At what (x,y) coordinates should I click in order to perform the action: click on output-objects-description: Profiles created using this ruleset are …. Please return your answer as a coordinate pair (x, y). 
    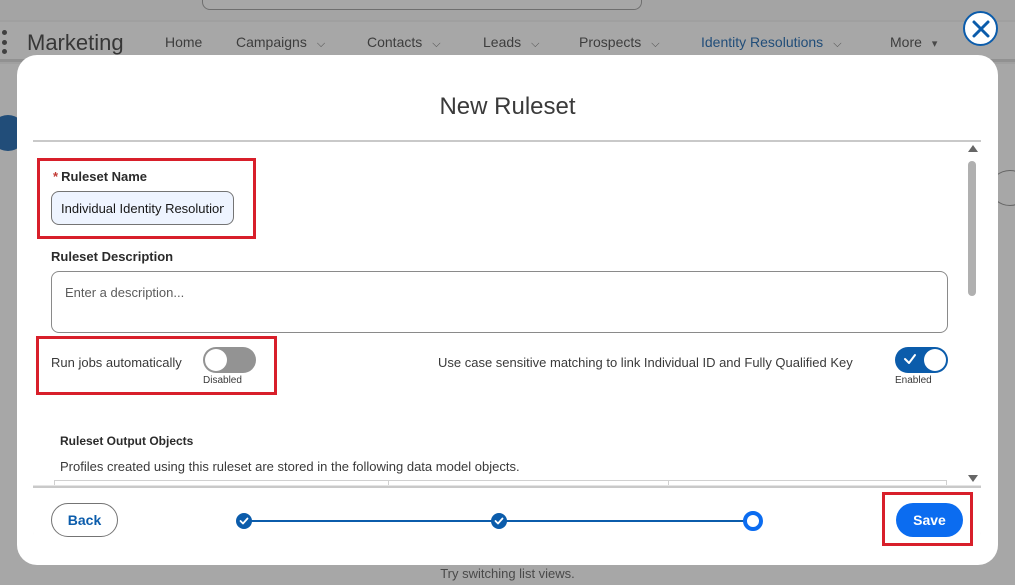
    Looking at the image, I should click on (290, 466).